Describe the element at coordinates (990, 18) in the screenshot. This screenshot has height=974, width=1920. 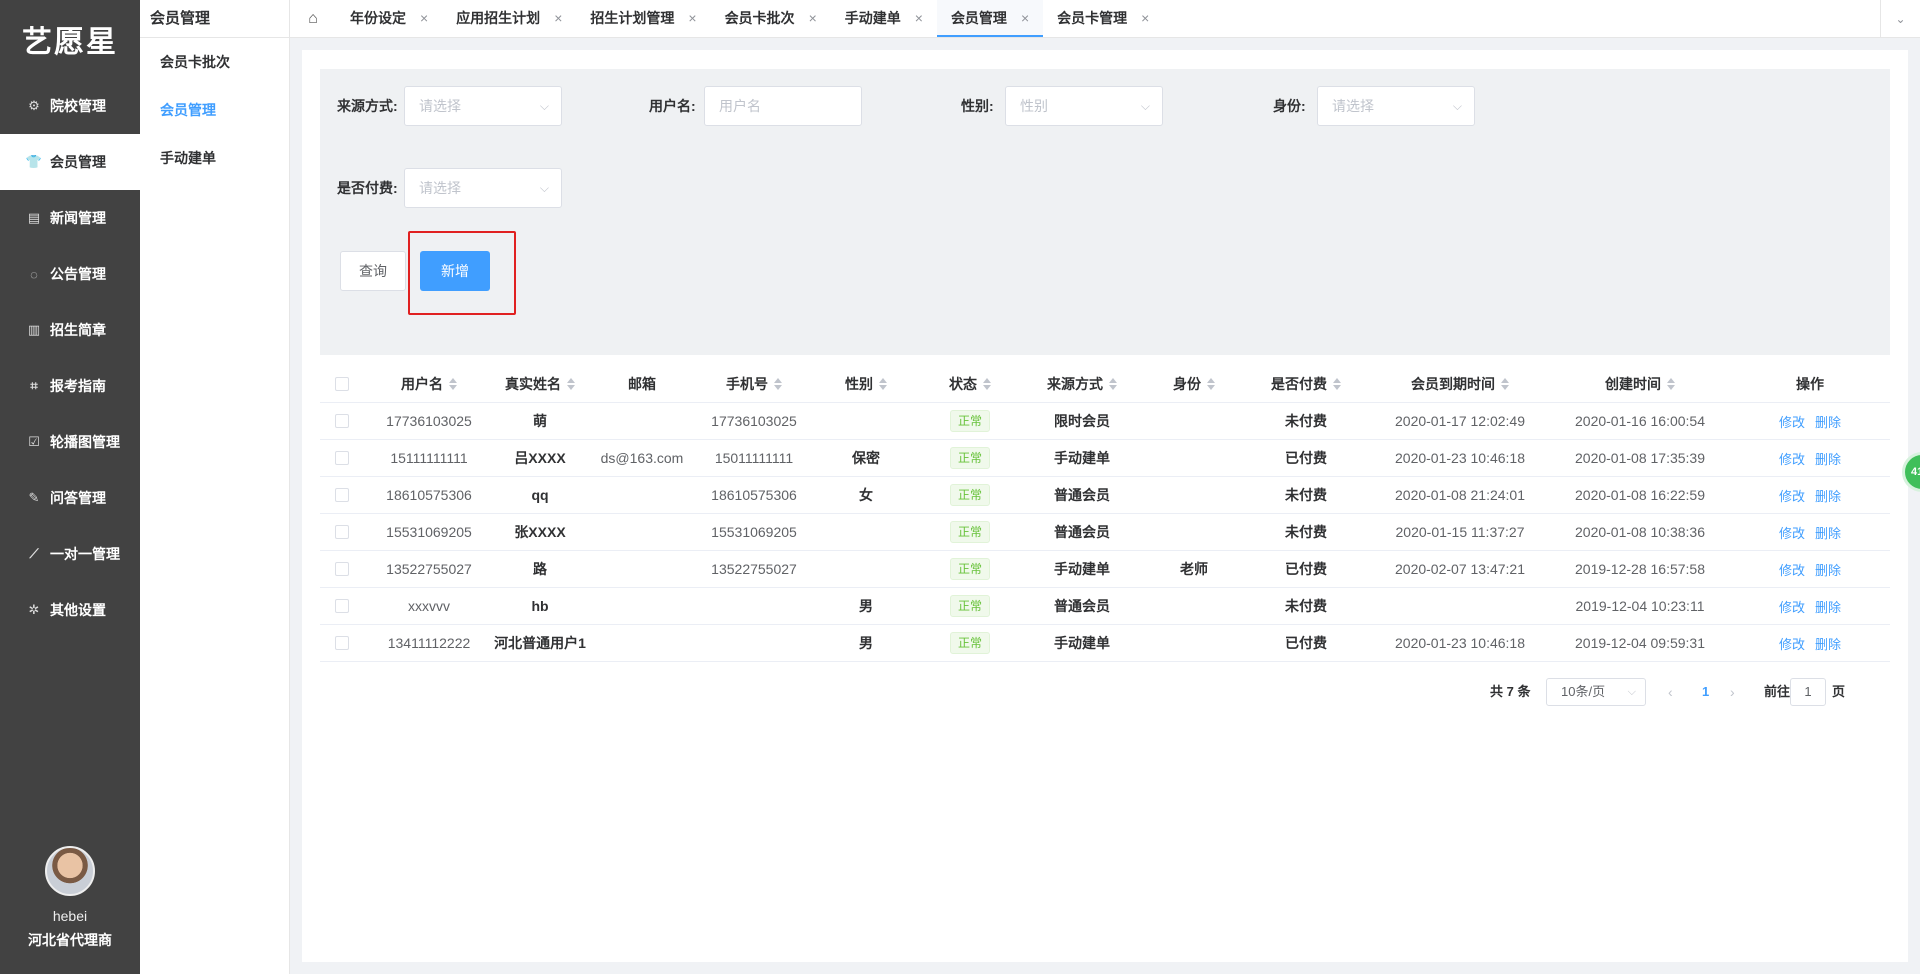
I see `tab-5: 会员管理 ×` at that location.